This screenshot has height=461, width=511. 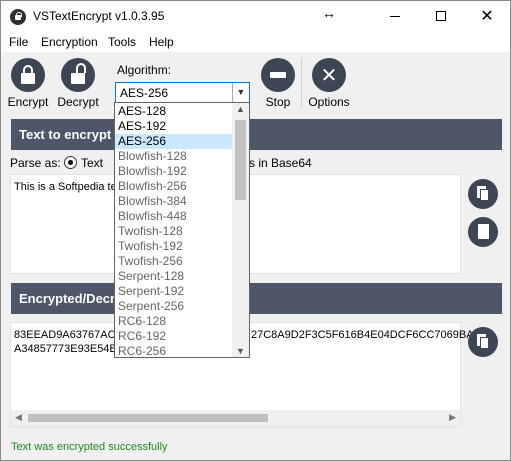 I want to click on document-icon, so click(x=483, y=231).